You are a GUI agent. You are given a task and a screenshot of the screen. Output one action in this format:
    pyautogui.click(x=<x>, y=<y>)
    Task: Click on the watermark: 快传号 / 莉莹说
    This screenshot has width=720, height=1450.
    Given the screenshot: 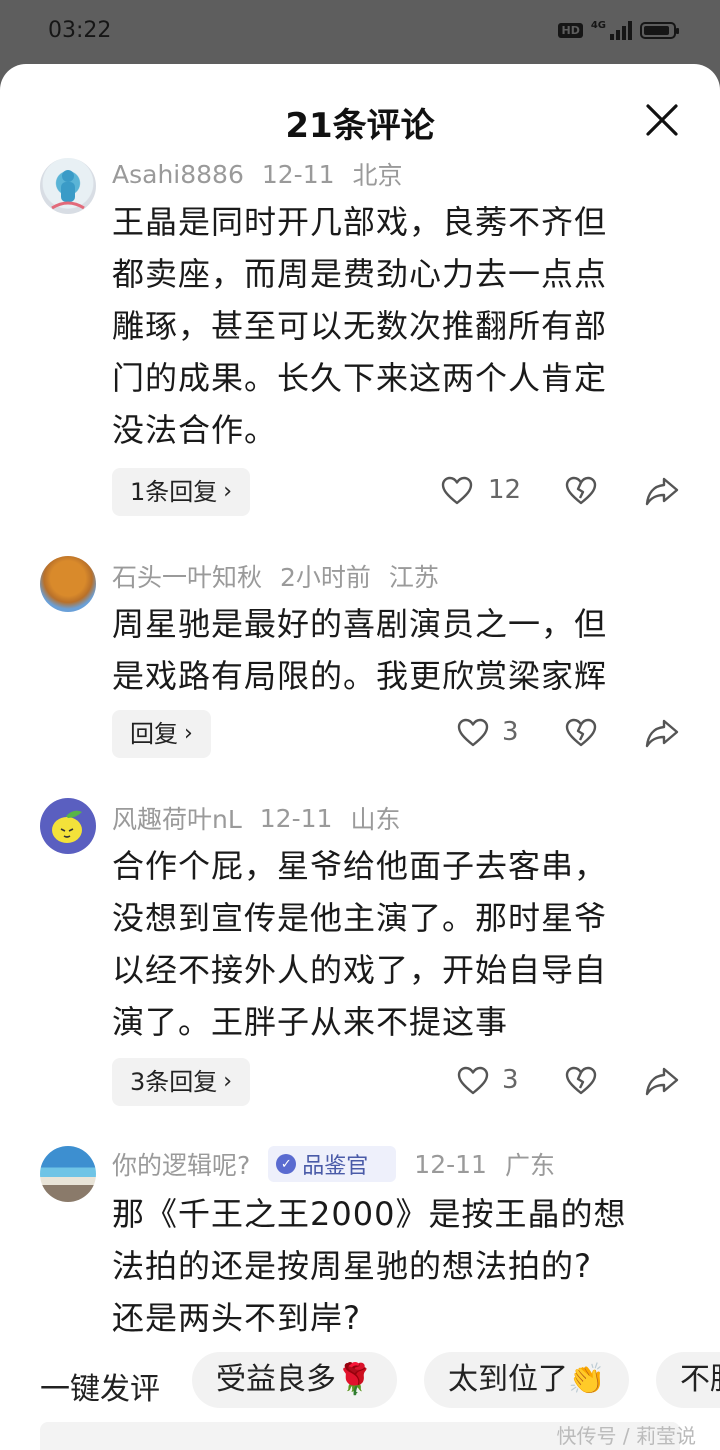 What is the action you would take?
    pyautogui.click(x=626, y=1436)
    